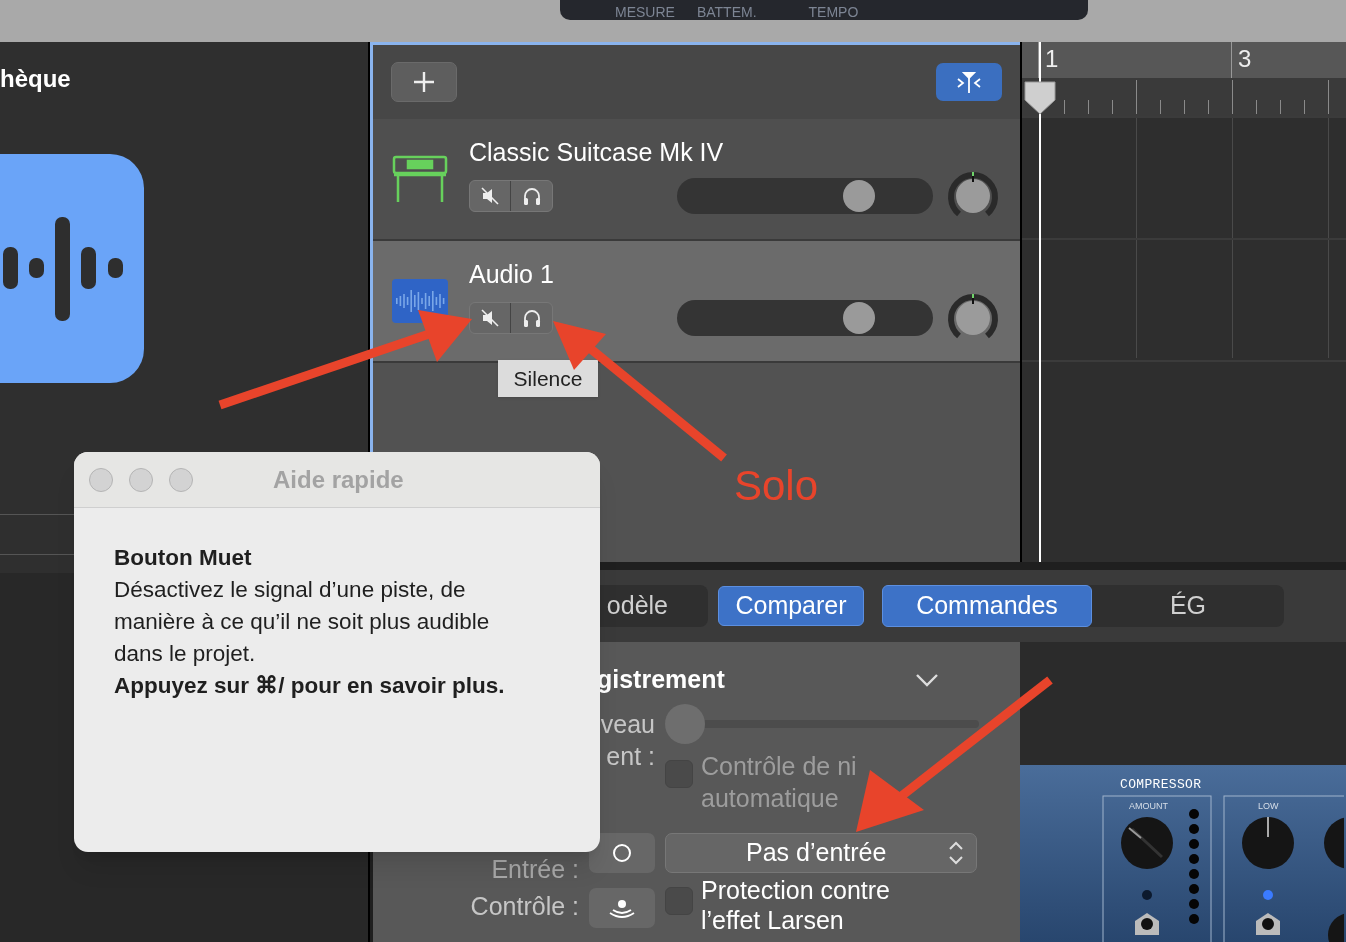 The image size is (1346, 942). What do you see at coordinates (627, 724) in the screenshot?
I see `field-label: veau` at bounding box center [627, 724].